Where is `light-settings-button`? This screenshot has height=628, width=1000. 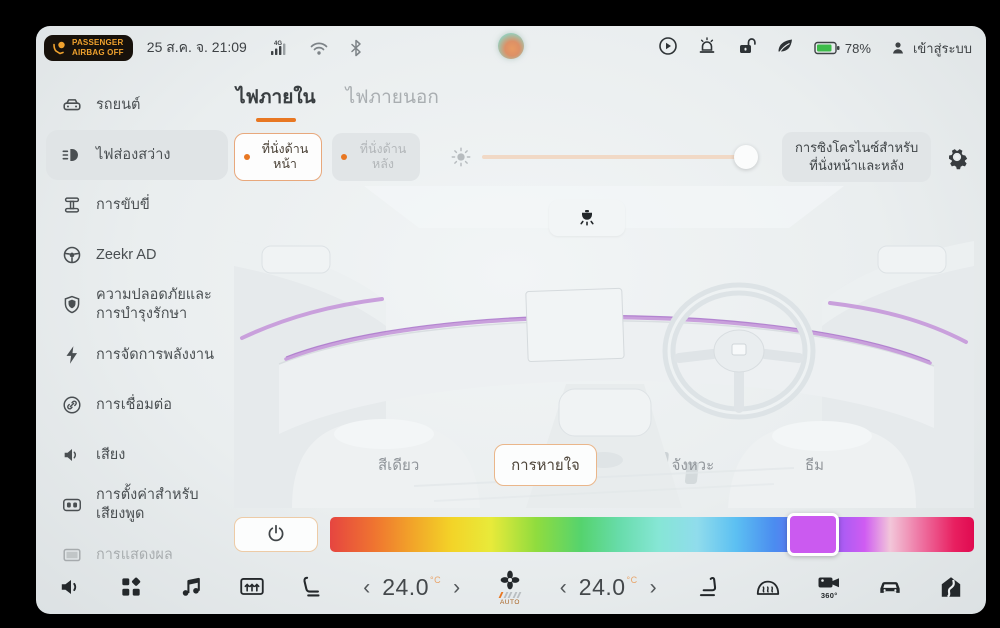
light-settings-button is located at coordinates (957, 157).